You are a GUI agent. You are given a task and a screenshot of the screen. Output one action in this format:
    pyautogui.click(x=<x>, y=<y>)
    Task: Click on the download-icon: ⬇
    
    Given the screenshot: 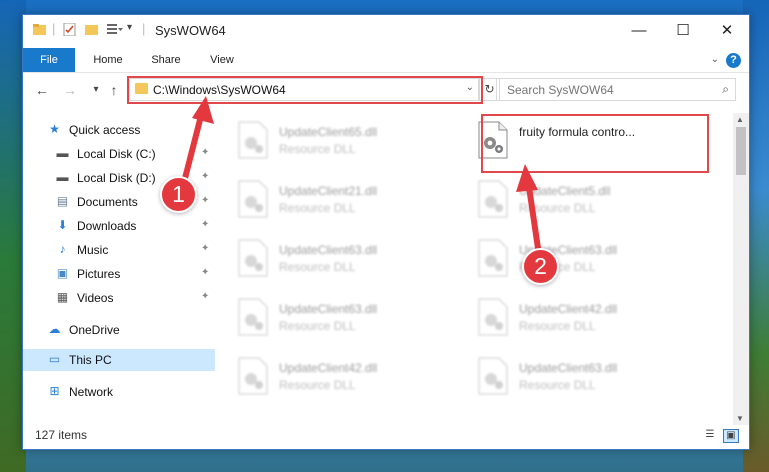 What is the action you would take?
    pyautogui.click(x=62, y=225)
    